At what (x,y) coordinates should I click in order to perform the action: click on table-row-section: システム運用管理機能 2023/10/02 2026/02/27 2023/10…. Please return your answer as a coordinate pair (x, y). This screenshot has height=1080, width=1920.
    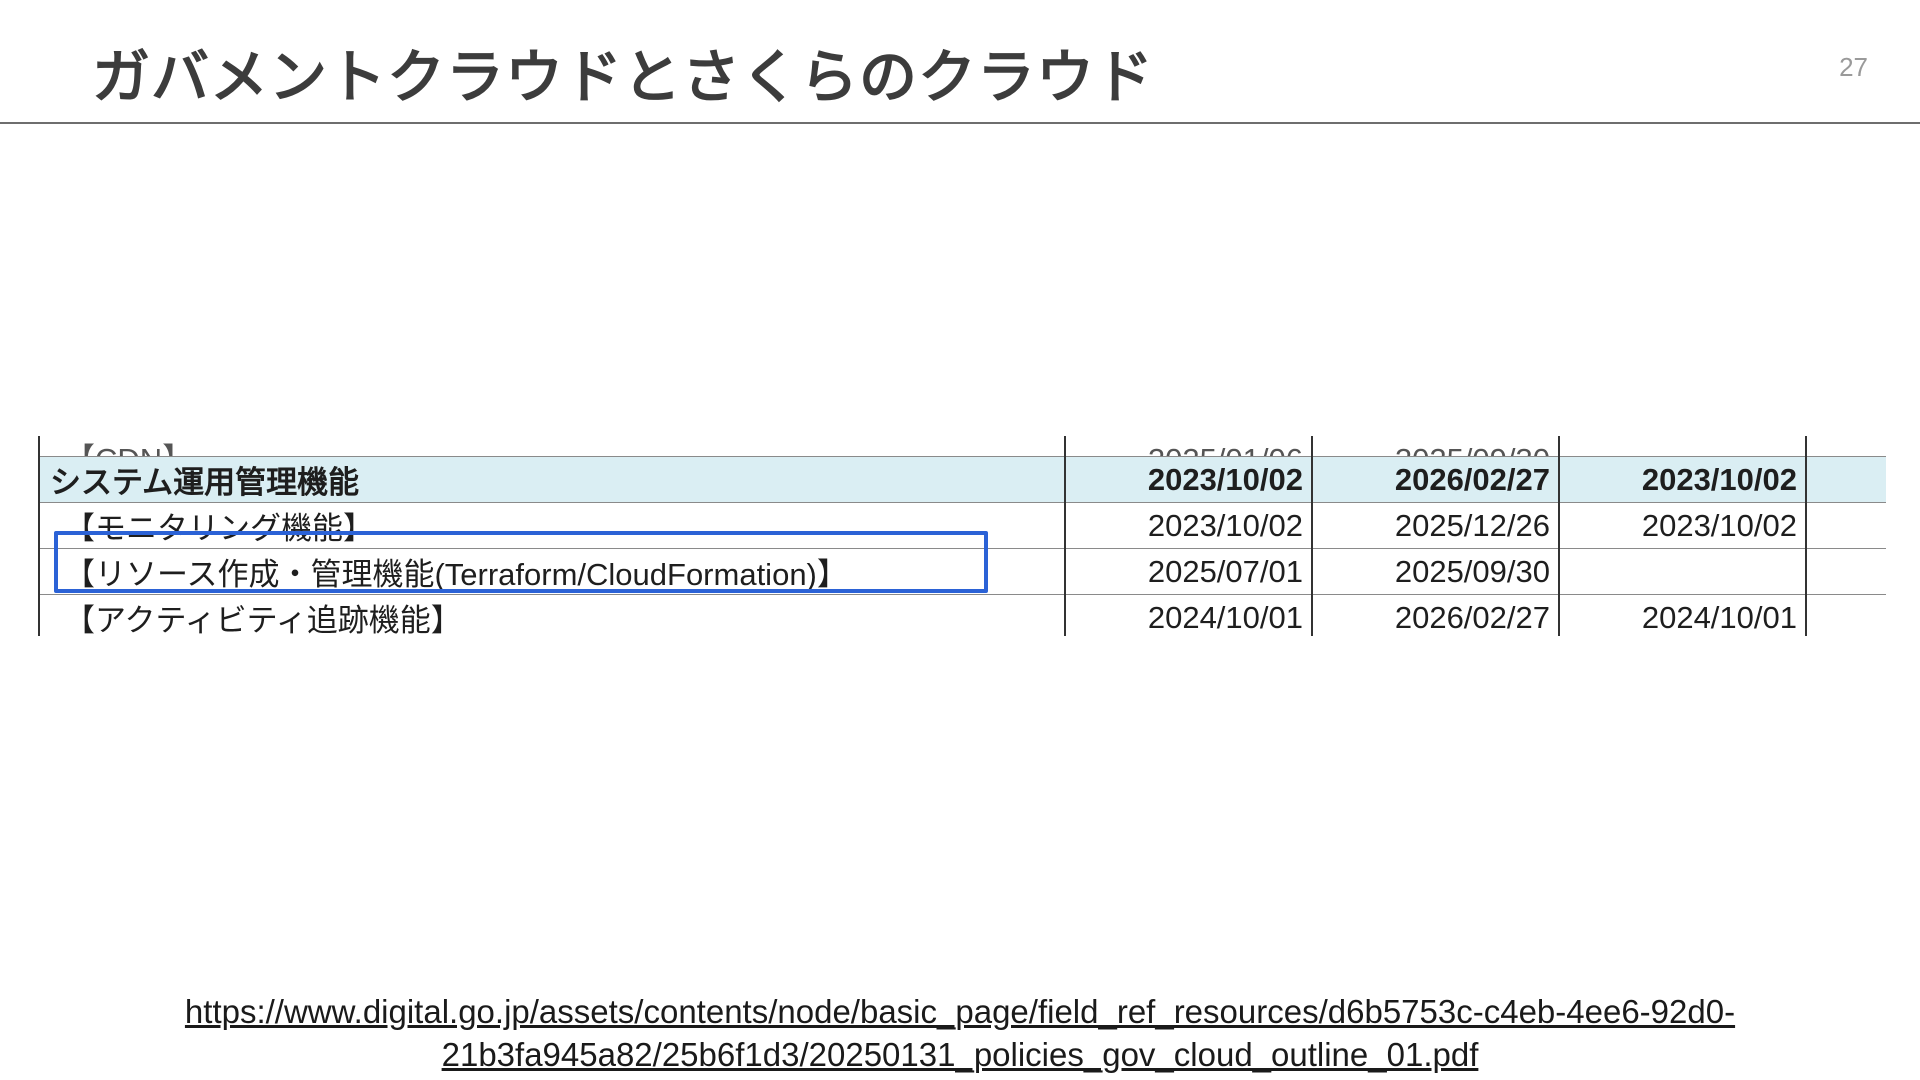
    Looking at the image, I should click on (962, 479).